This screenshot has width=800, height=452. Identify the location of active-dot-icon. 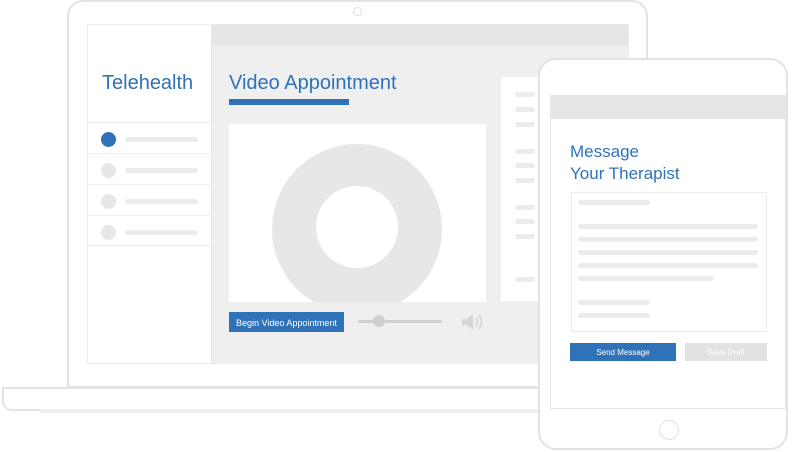
(108, 139).